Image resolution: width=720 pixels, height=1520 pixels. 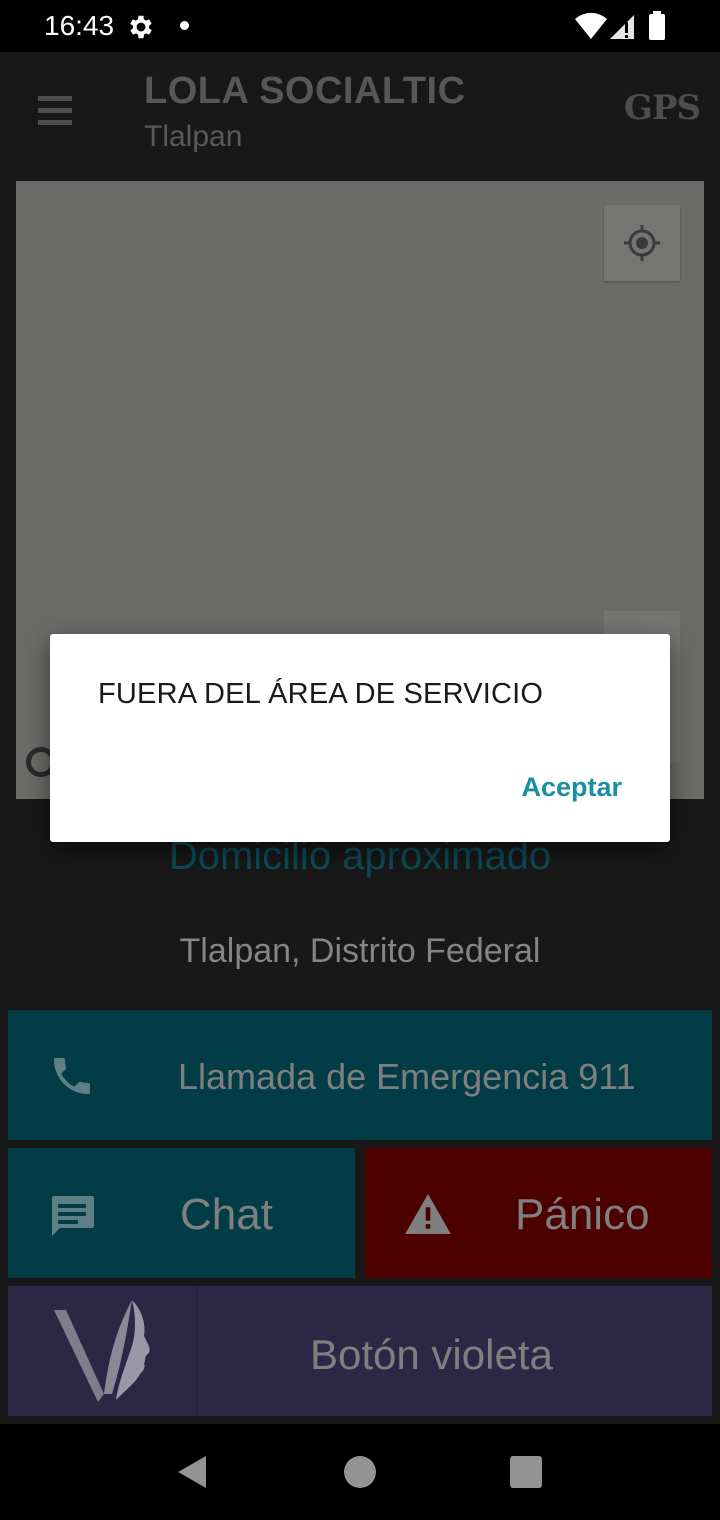 I want to click on panic-button: Pánico, so click(x=538, y=1213).